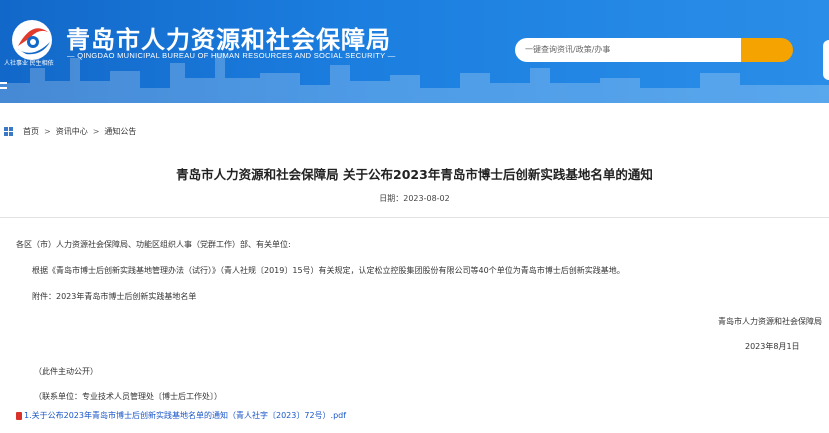 This screenshot has width=829, height=433. I want to click on signature: 青岛市人力资源和社会保障局, so click(770, 321).